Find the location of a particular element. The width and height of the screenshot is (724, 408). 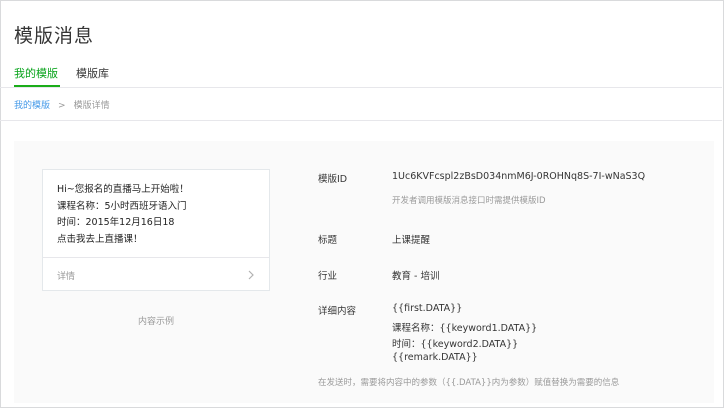

industry-value: 教育 - 培训 is located at coordinates (416, 276).